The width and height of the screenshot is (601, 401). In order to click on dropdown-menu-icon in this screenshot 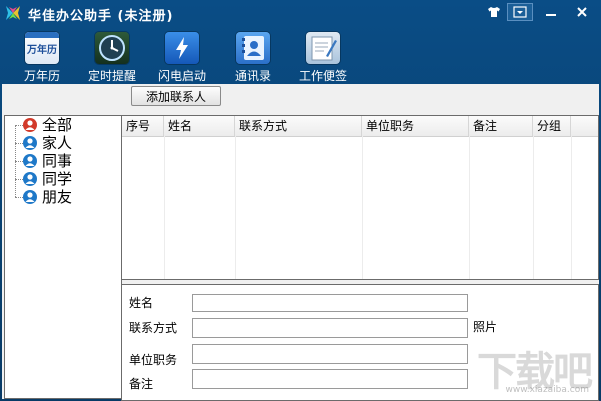, I will do `click(520, 12)`.